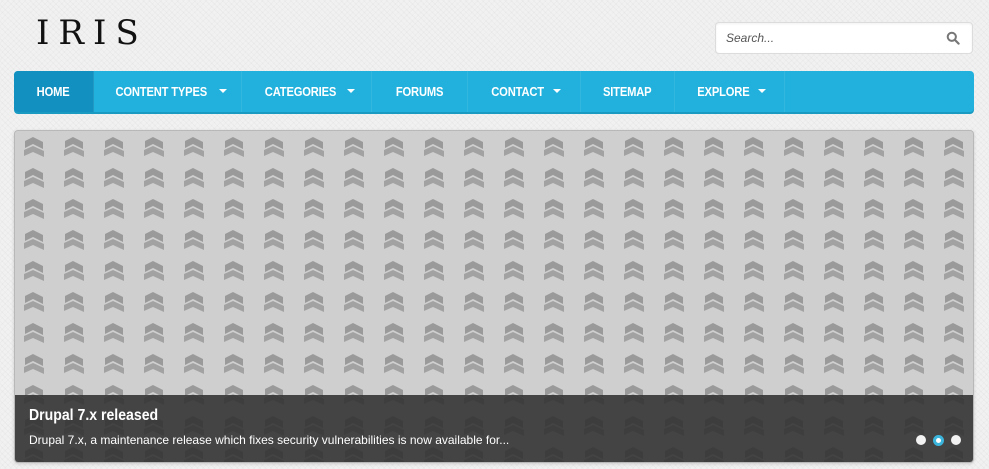 Image resolution: width=989 pixels, height=469 pixels. I want to click on nav-item-forums: FORUMS, so click(420, 91).